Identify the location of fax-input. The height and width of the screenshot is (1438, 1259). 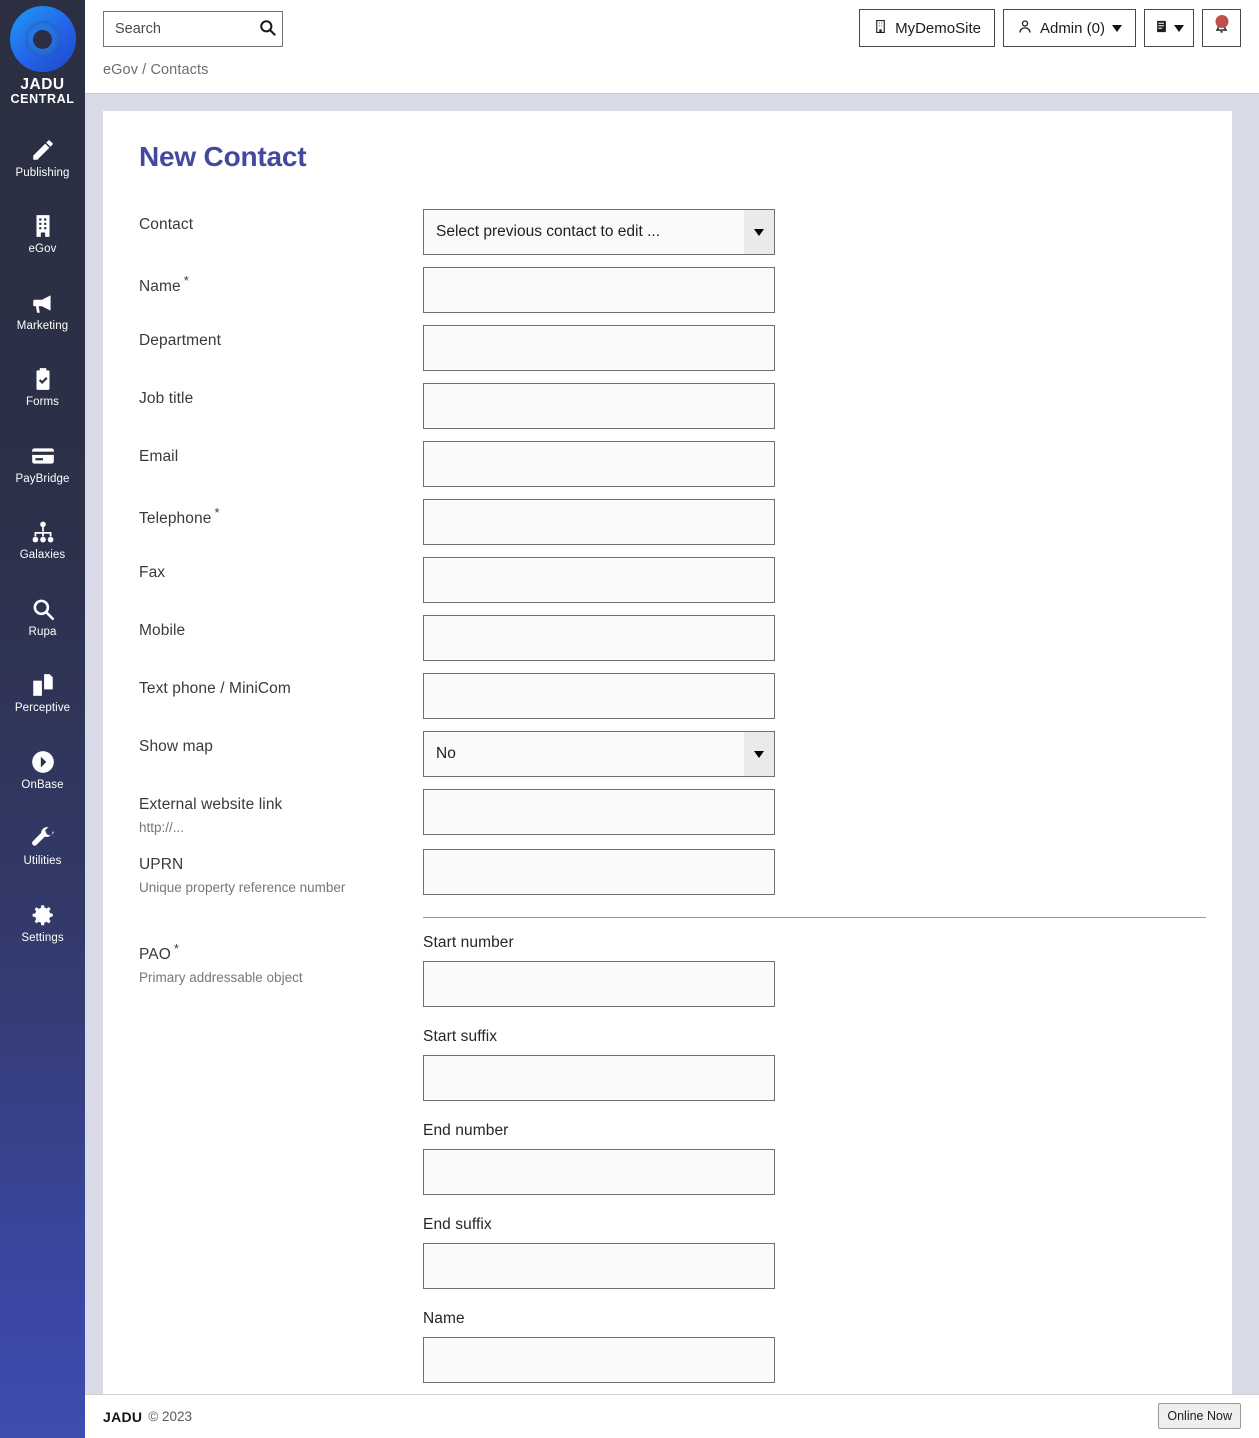
(599, 580).